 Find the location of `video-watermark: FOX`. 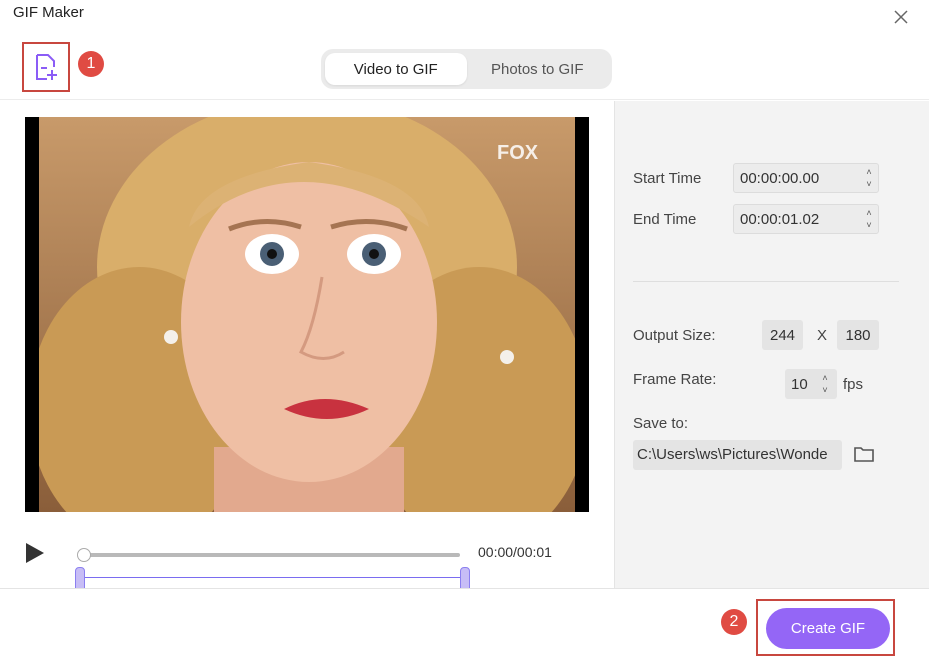

video-watermark: FOX is located at coordinates (518, 153).